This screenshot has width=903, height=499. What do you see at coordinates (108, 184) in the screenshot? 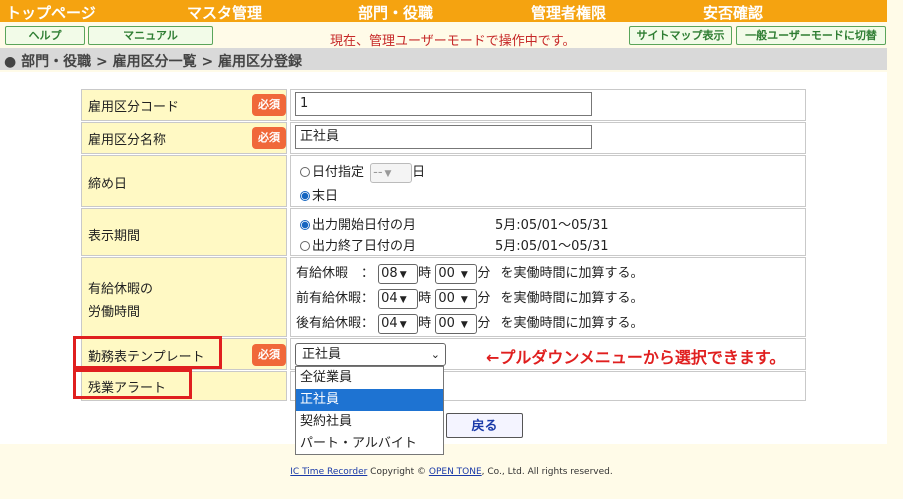
I see `label-text: 締め日` at bounding box center [108, 184].